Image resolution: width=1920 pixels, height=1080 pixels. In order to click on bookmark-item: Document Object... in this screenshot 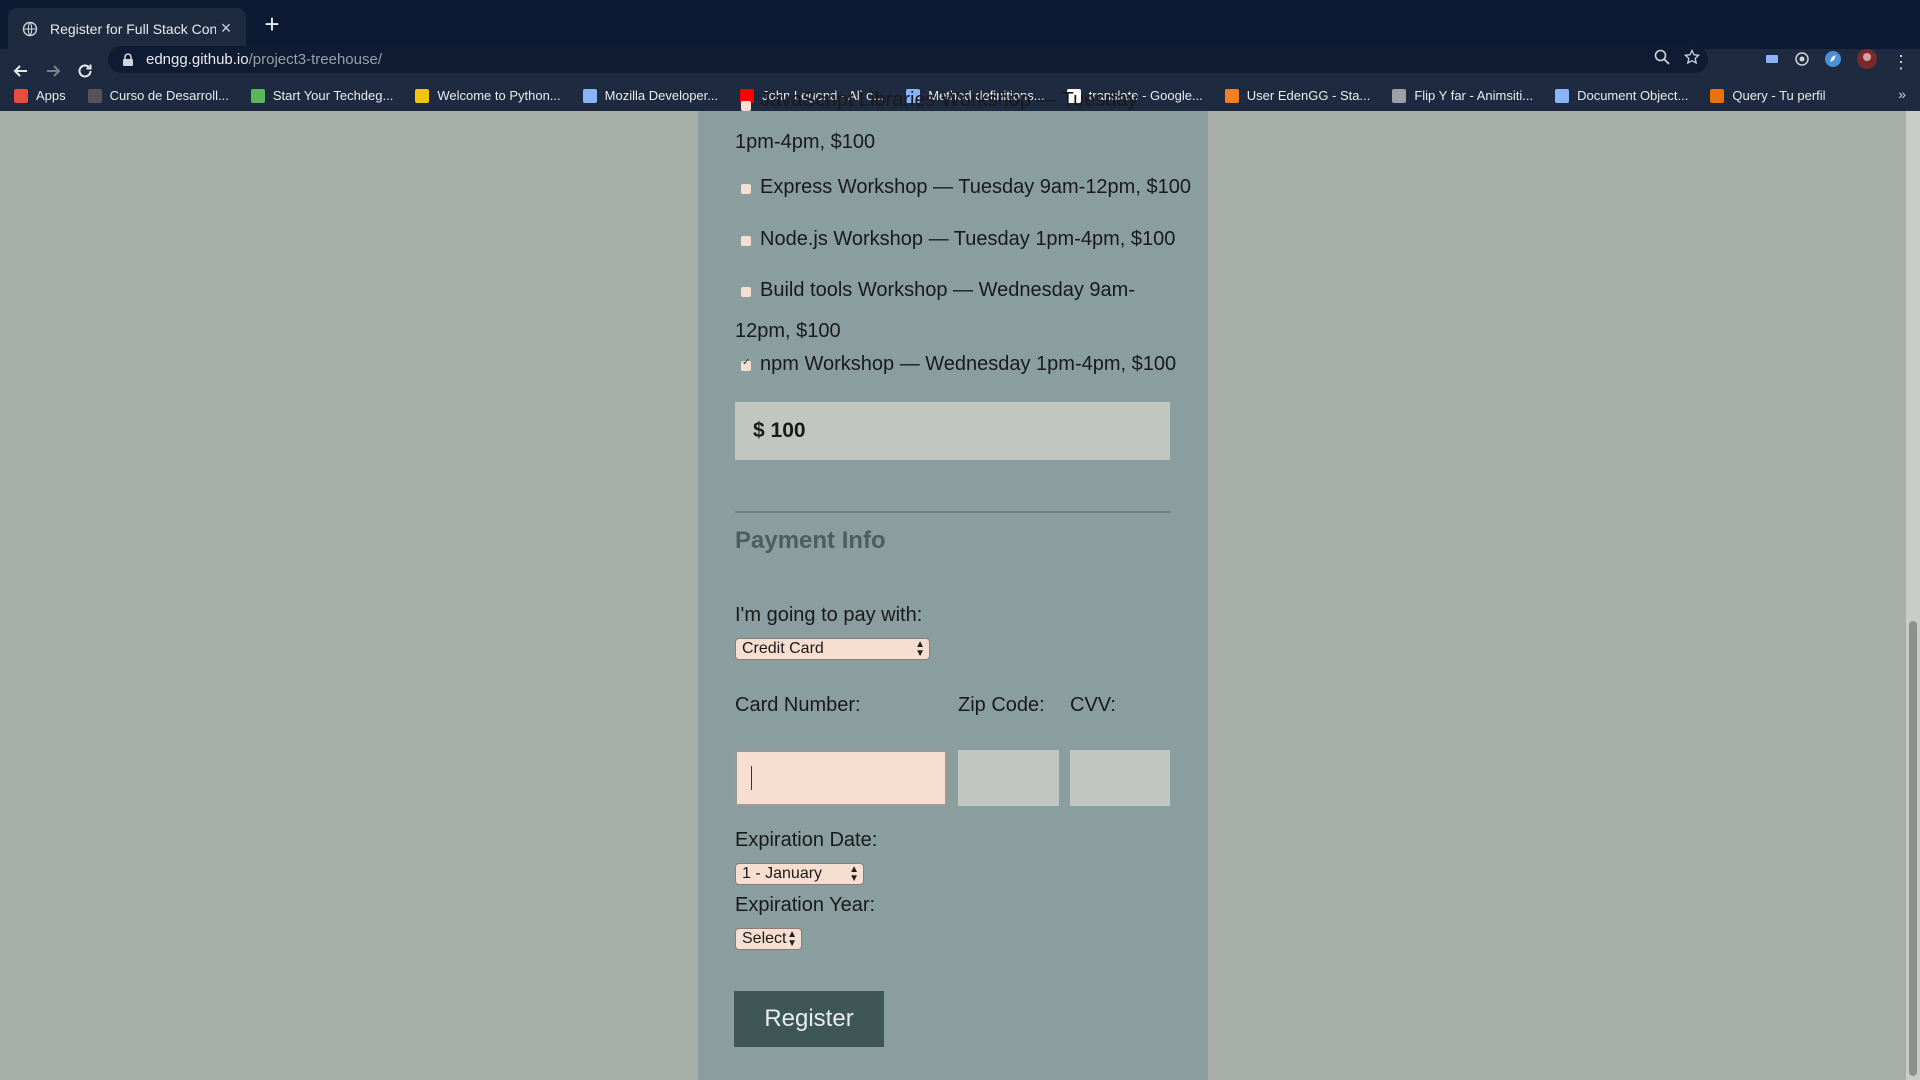, I will do `click(1621, 95)`.